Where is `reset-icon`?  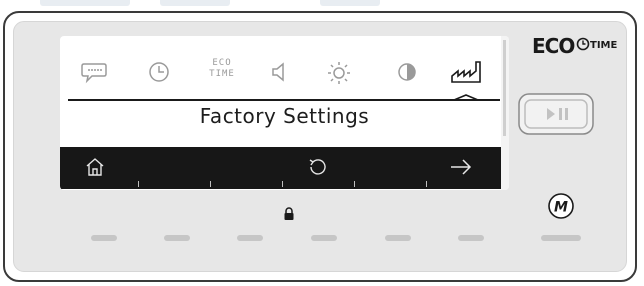 reset-icon is located at coordinates (318, 167).